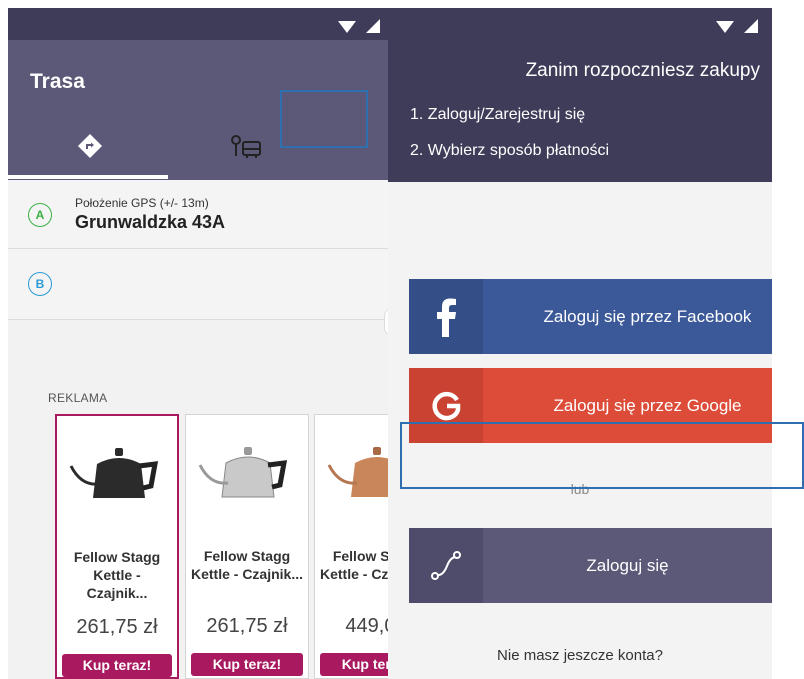  Describe the element at coordinates (498, 114) in the screenshot. I see `step-1: 1. Zaloguj/Zarejestruj się` at that location.